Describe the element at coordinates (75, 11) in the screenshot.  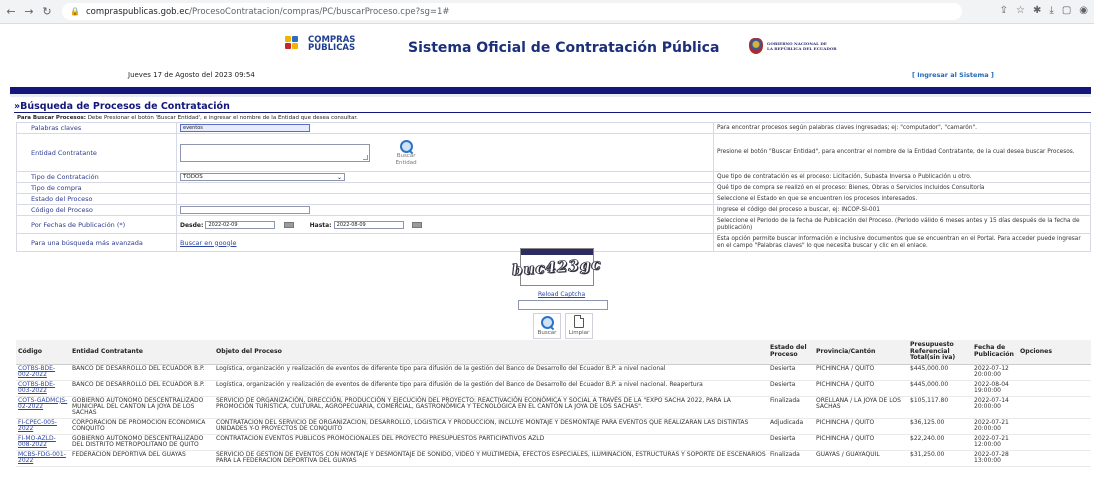
I see `lock-icon: 🔒` at that location.